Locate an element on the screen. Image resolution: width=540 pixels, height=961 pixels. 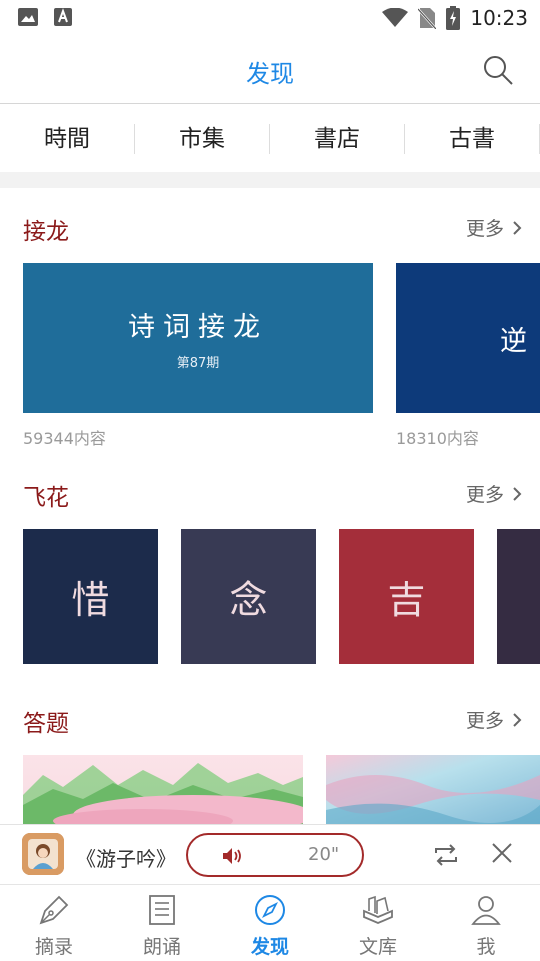
status-time: 10:23 is located at coordinates (499, 18).